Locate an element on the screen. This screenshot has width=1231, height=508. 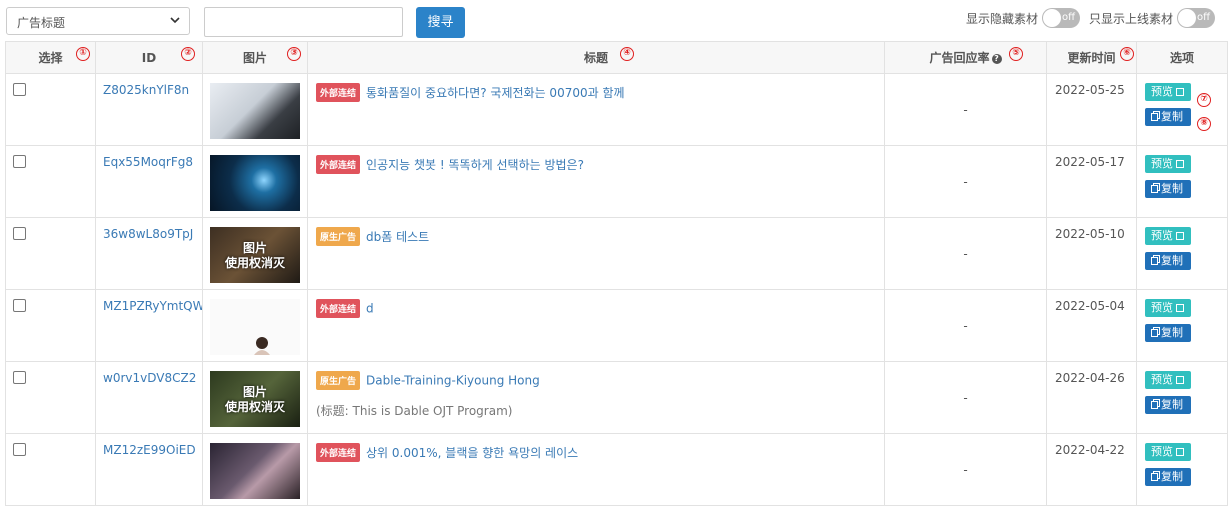
search-field-select: 广告标题 is located at coordinates (98, 21).